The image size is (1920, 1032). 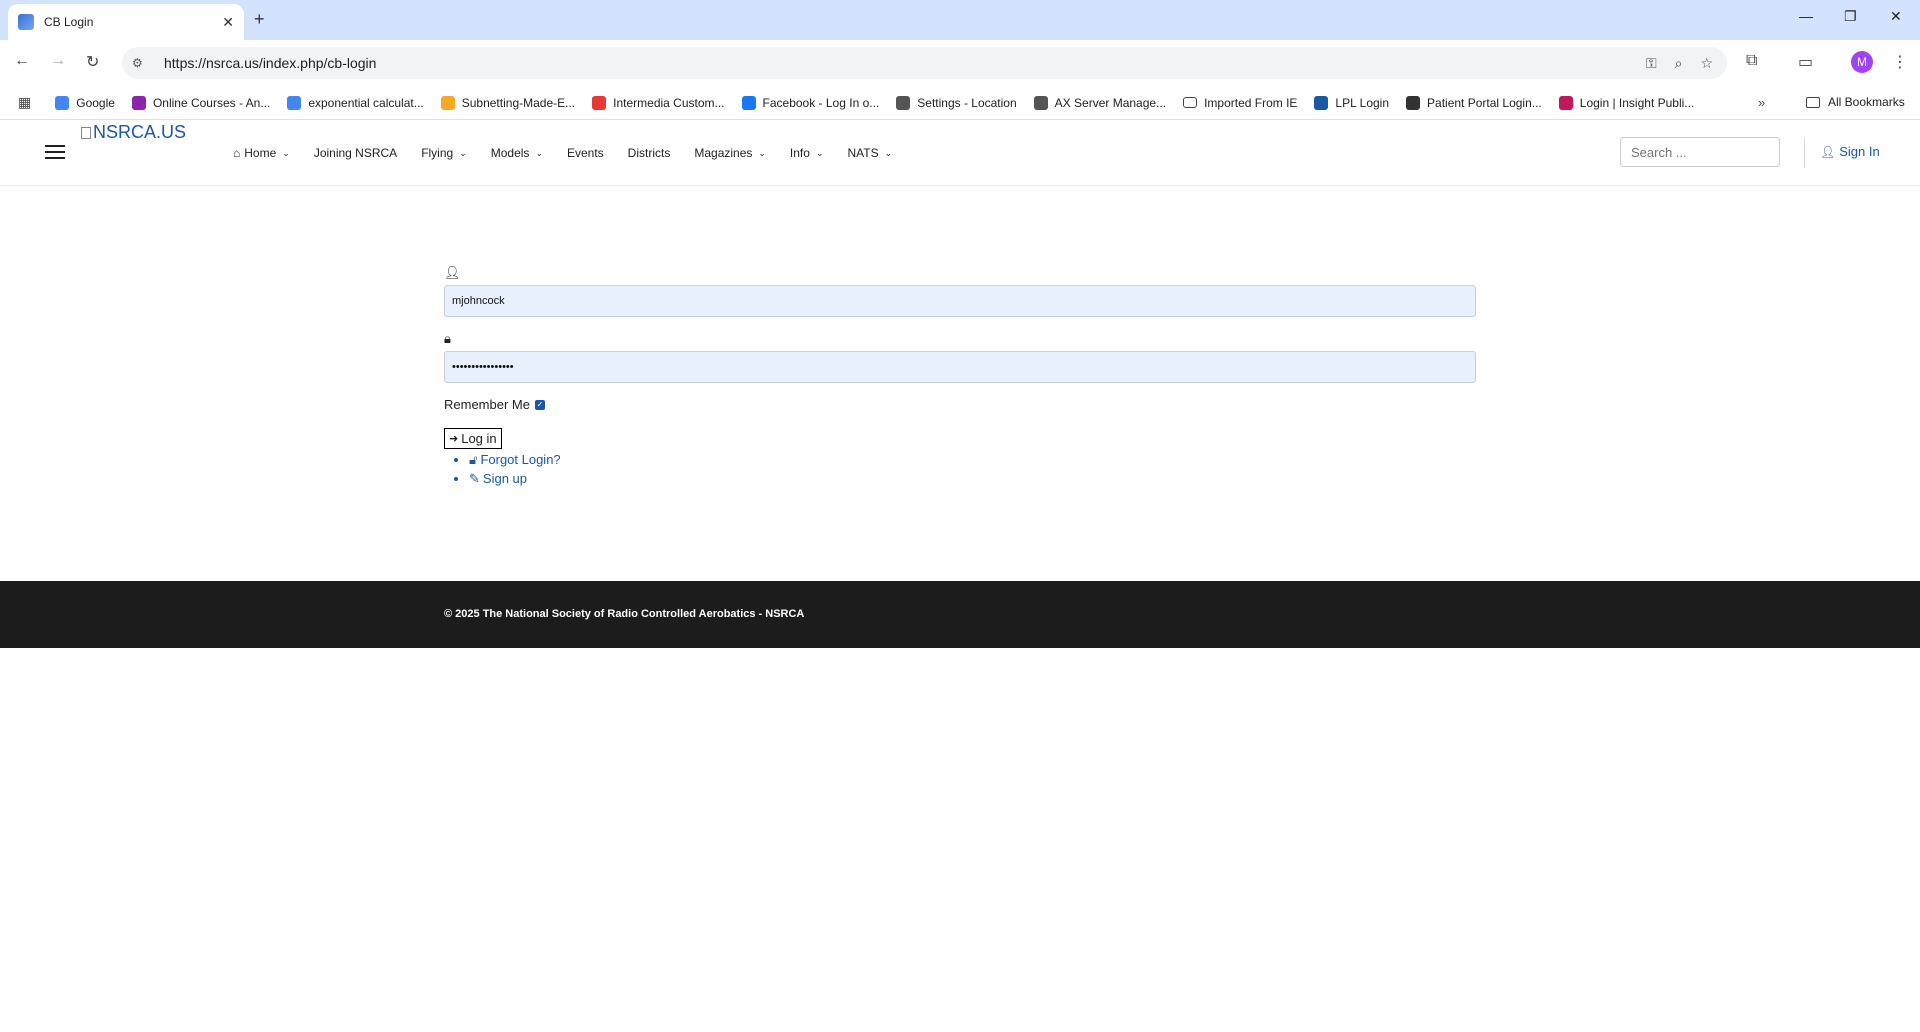 What do you see at coordinates (1700, 152) in the screenshot?
I see `site-search-input` at bounding box center [1700, 152].